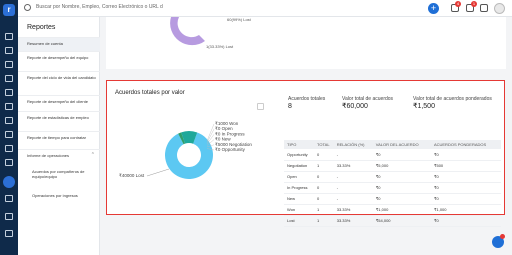 Image resolution: width=512 pixels, height=255 pixels. I want to click on clients-icon, so click(9, 78).